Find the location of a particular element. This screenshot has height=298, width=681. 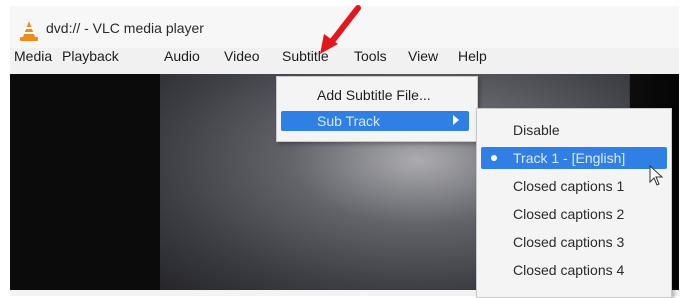

sub-track-cc4-label: Closed captions 4 is located at coordinates (569, 270).